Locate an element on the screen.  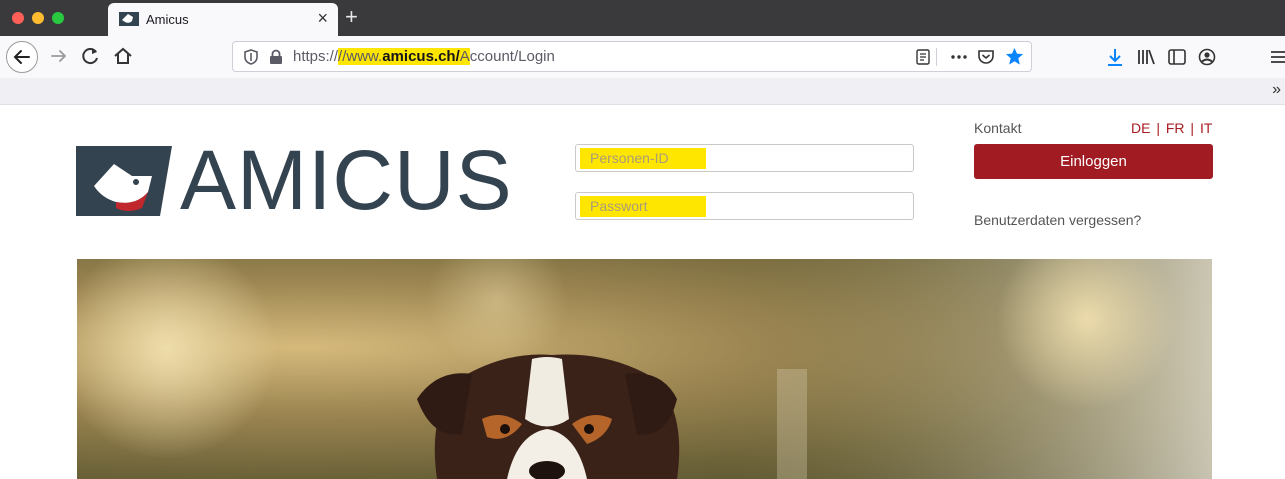
account-icon is located at coordinates (1207, 57).